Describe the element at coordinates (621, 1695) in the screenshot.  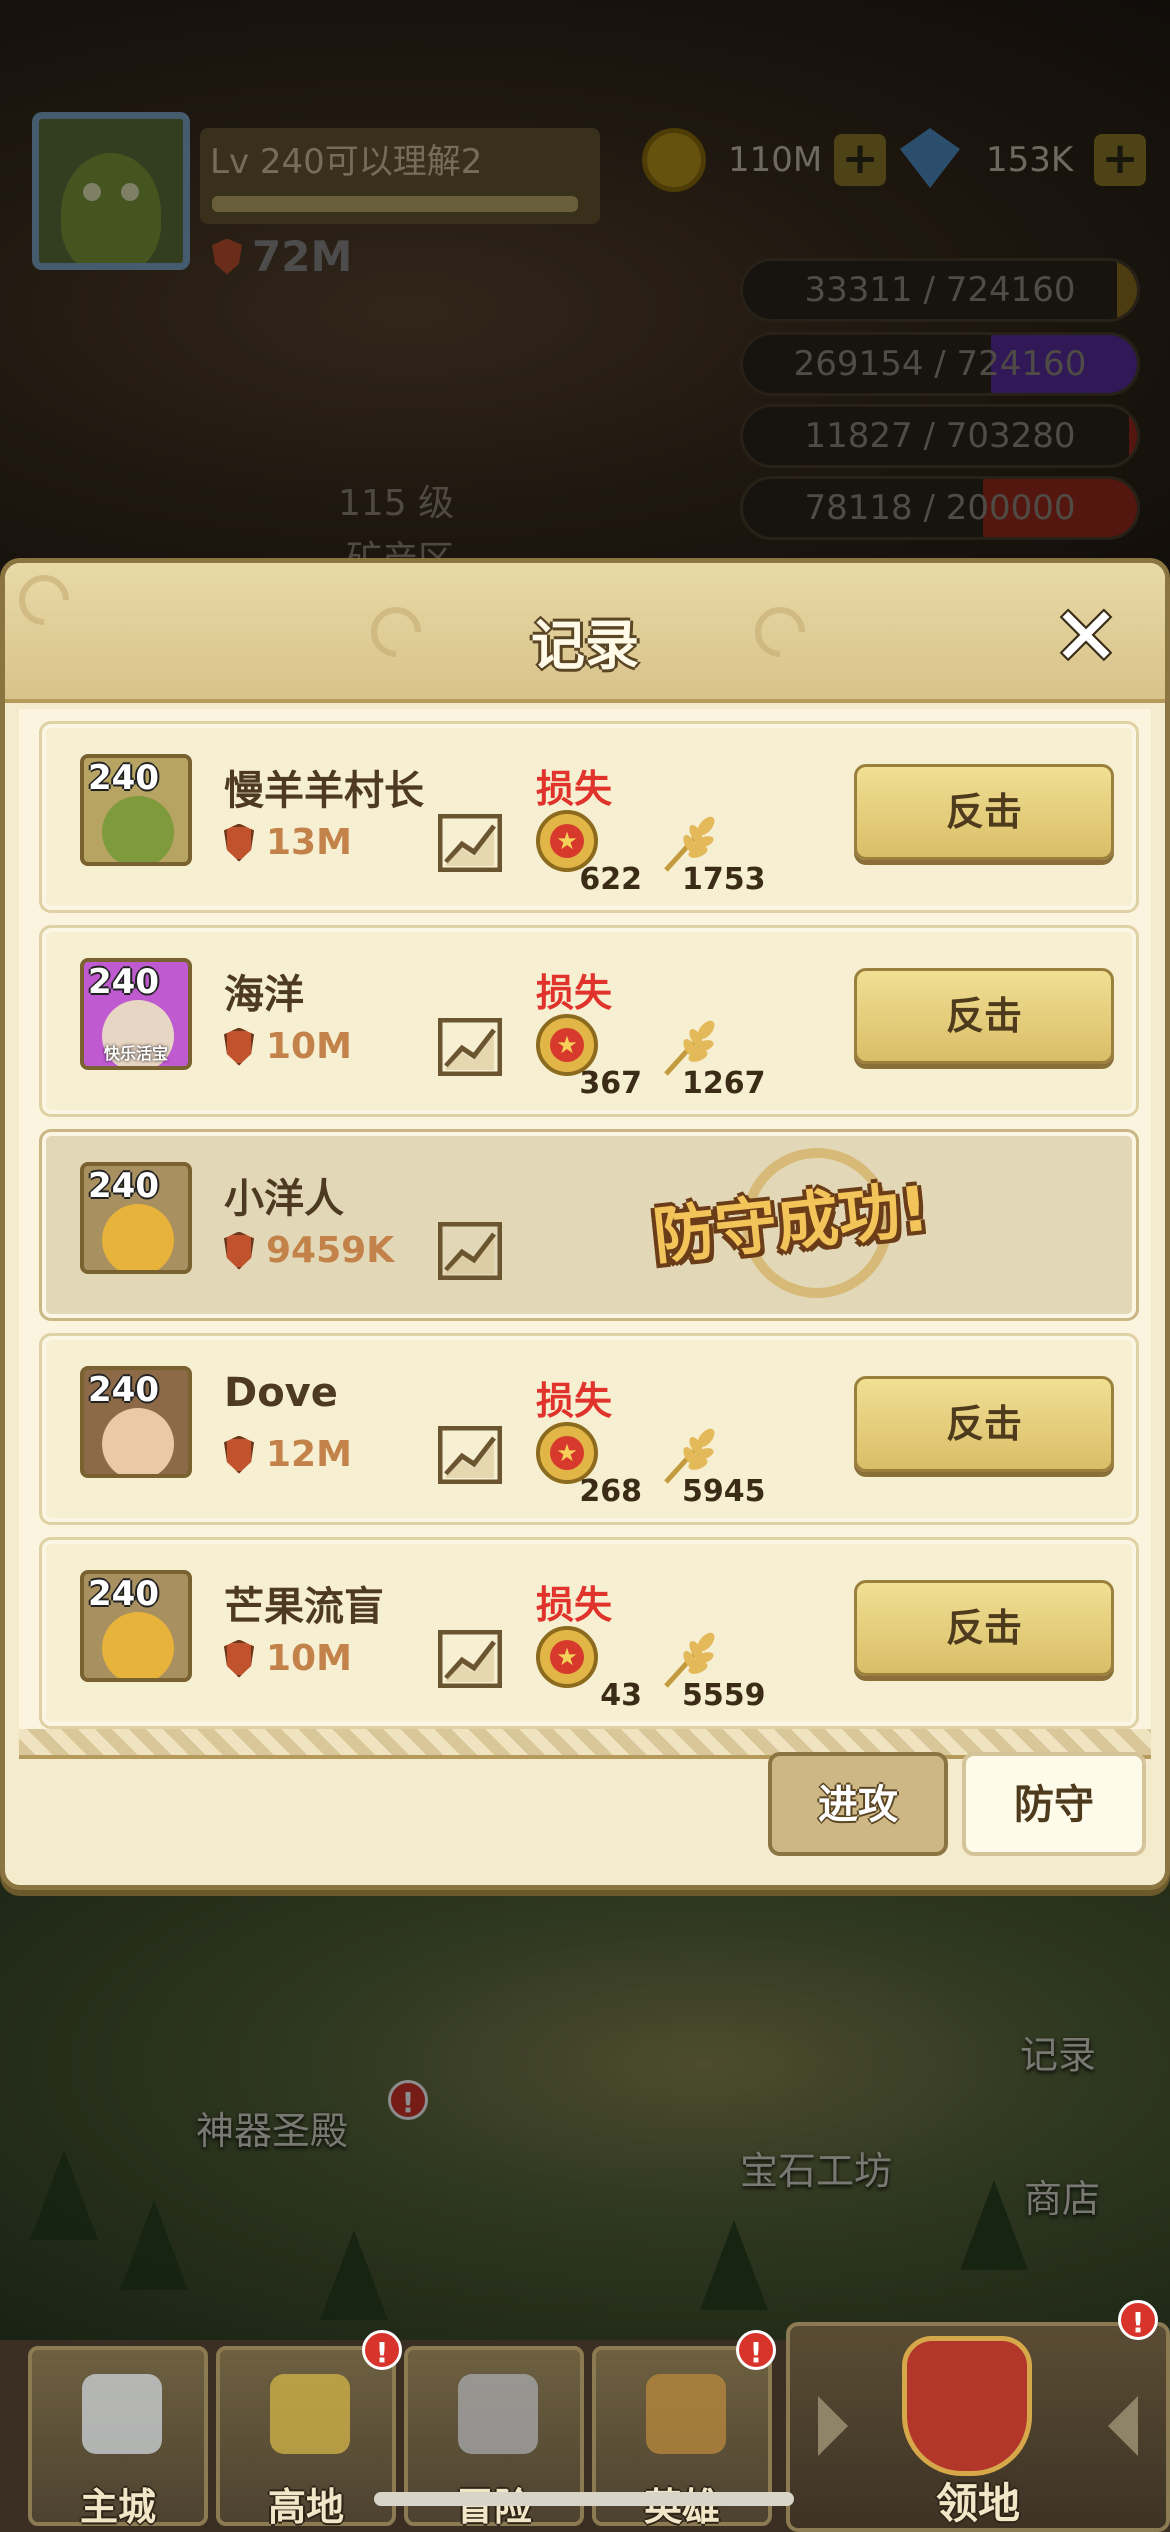
I see `coins-lost: 43` at that location.